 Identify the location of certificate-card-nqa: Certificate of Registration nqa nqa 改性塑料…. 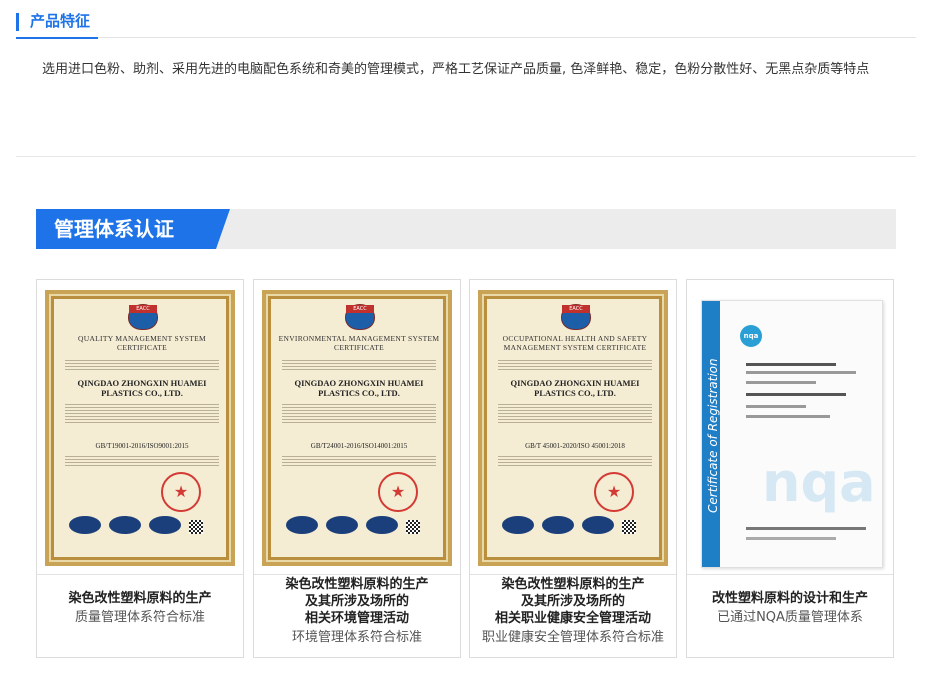
(790, 468).